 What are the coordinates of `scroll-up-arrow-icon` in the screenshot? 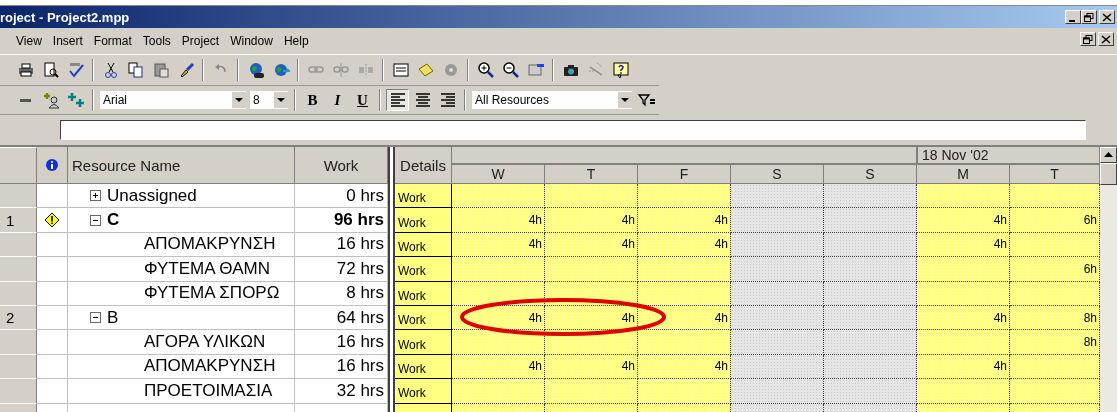 It's located at (1108, 155).